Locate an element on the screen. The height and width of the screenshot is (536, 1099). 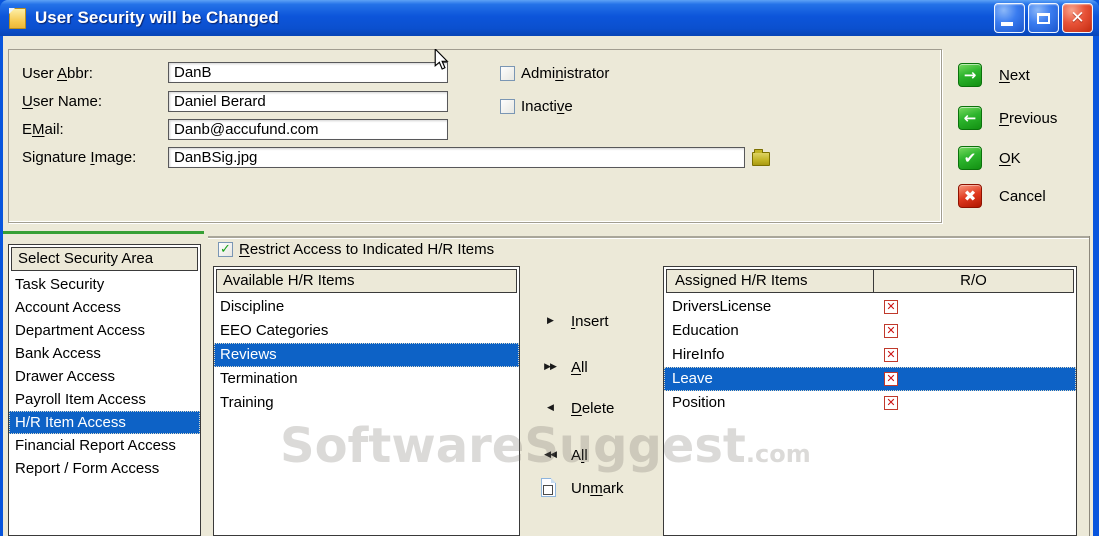
list-item-label: Training is located at coordinates (247, 402).